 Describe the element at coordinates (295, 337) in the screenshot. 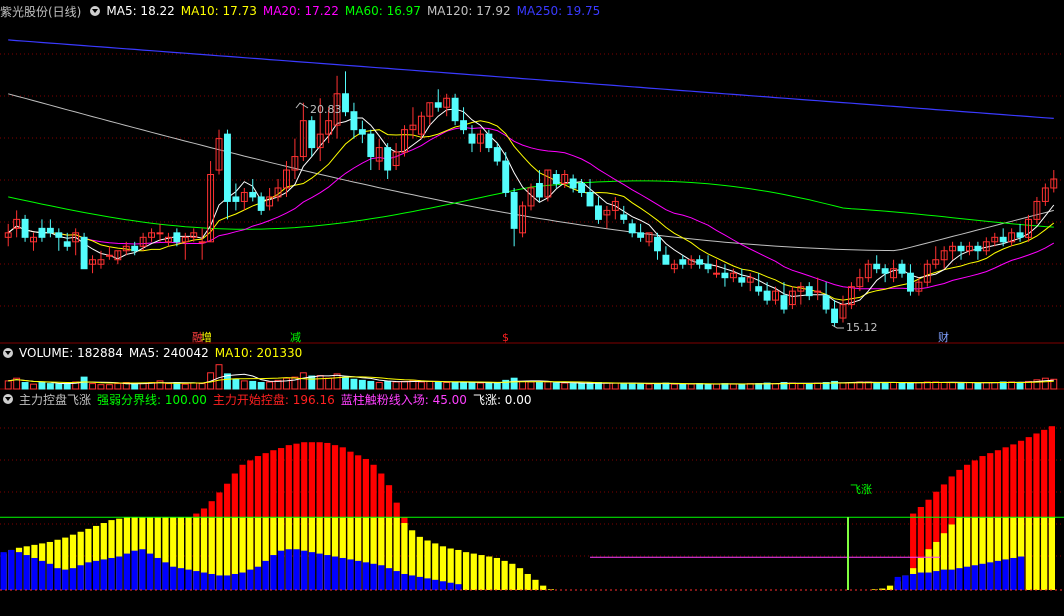

I see `marker-jian: 减` at that location.